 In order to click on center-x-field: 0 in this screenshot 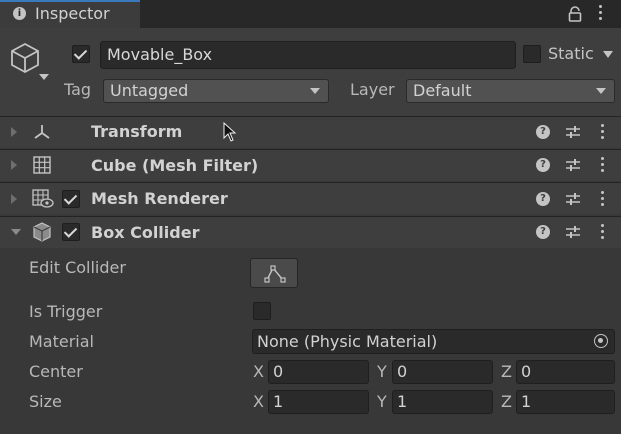, I will do `click(318, 372)`.